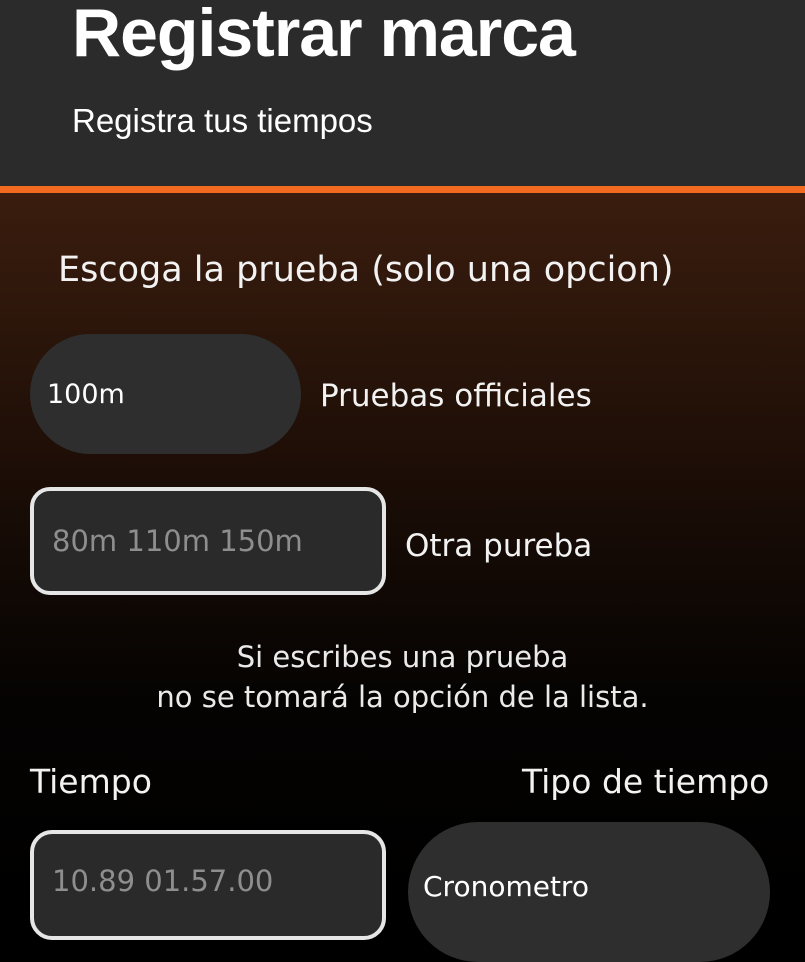 This screenshot has height=962, width=805. What do you see at coordinates (456, 396) in the screenshot?
I see `official-events-caption: Pruebas officiales` at bounding box center [456, 396].